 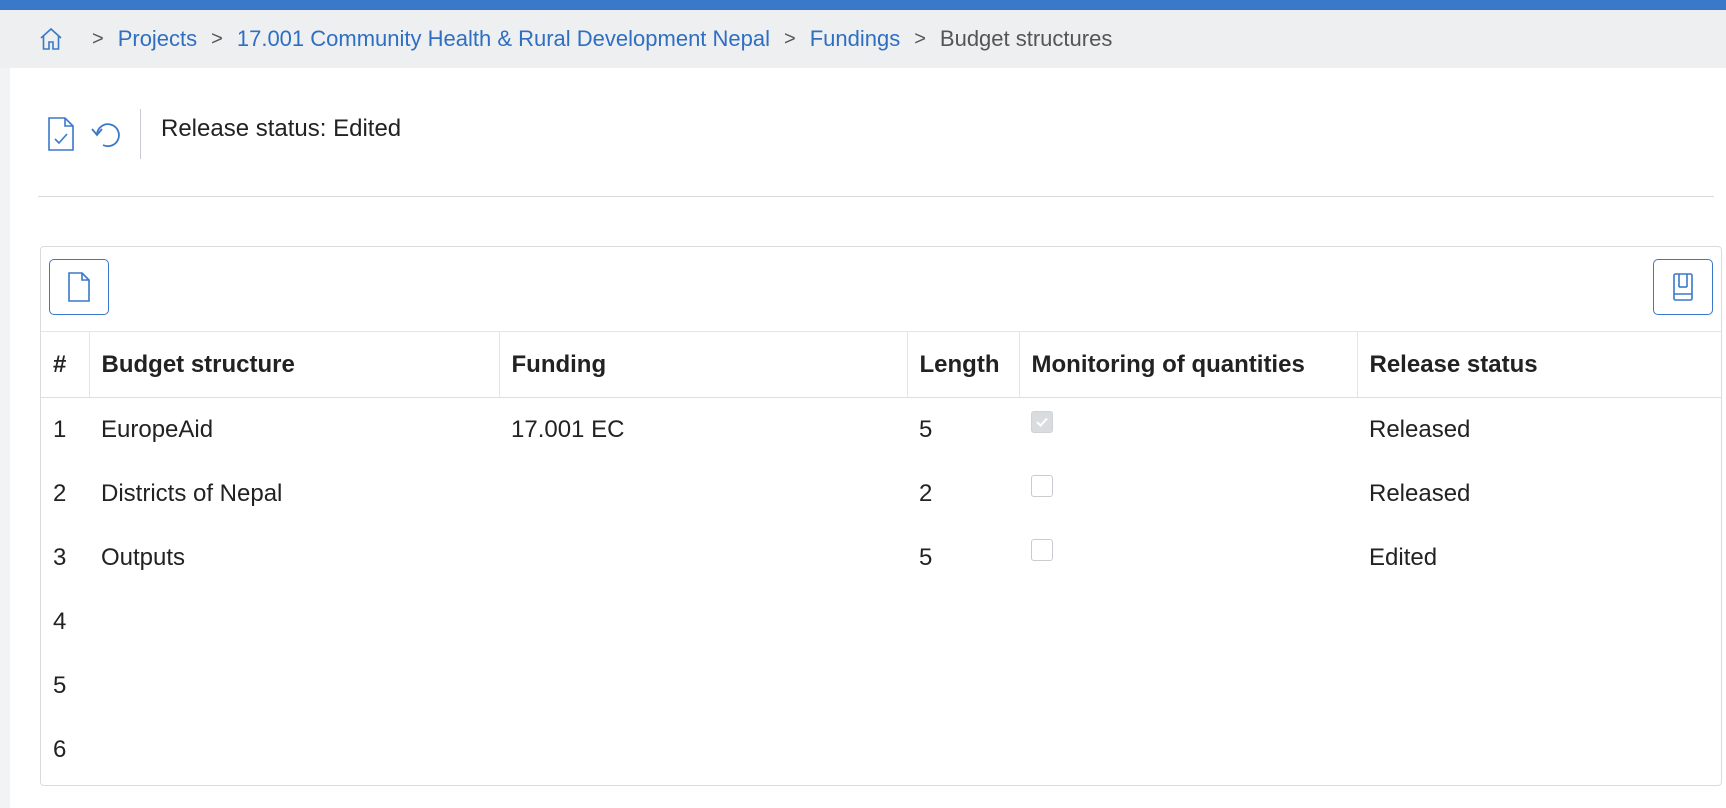 I want to click on undo-button, so click(x=107, y=134).